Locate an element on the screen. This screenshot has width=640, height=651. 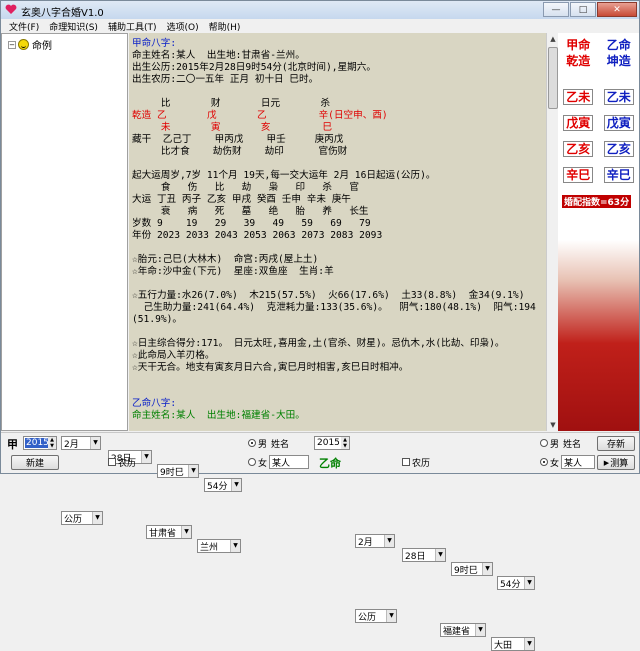
report-line: 起大运周岁,7岁 11个月 19天,每一交大运年 2月 16日起运(公历)。 is located at coordinates (284, 175).